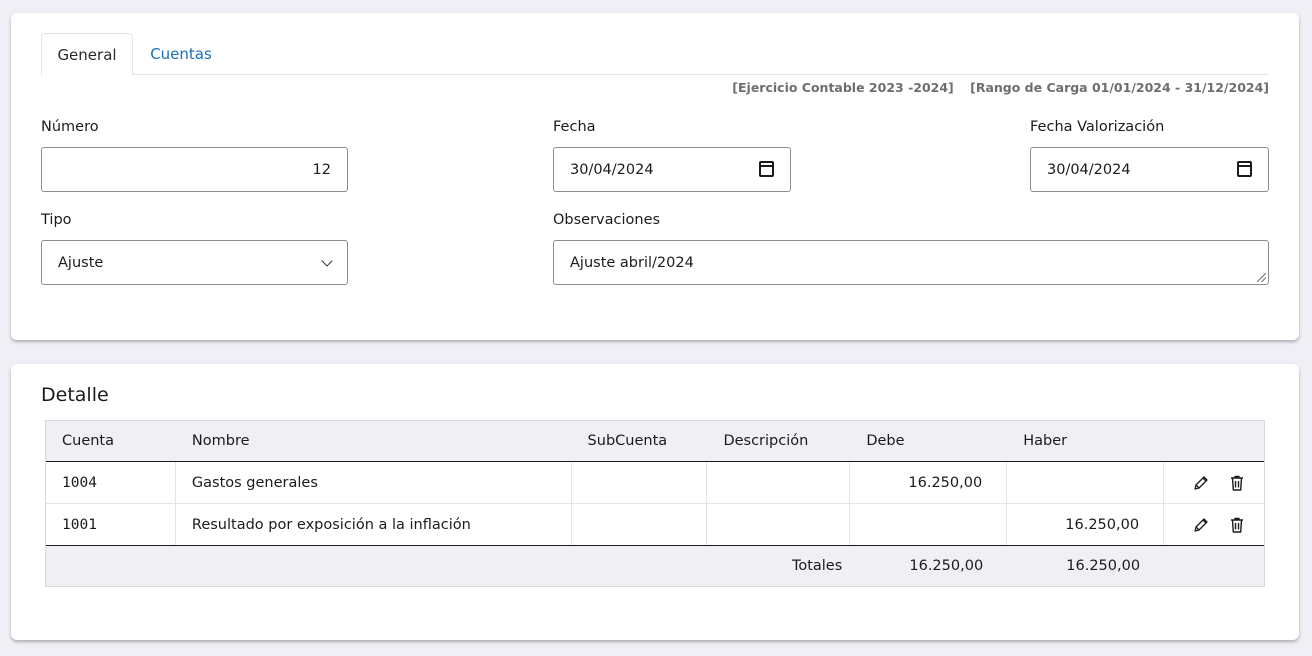 This screenshot has height=656, width=1312. I want to click on ejercicio-contable: [Ejercicio Contable 2023 -2024], so click(843, 87).